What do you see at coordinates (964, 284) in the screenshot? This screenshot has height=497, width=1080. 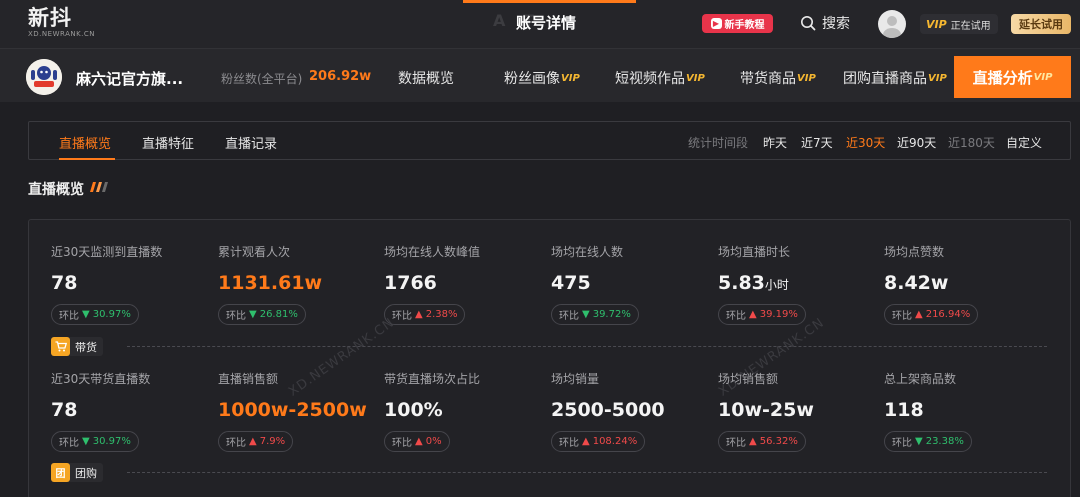 I see `stat-card: 场均点赞数 8.42w 环比 ▲ 216.94%` at bounding box center [964, 284].